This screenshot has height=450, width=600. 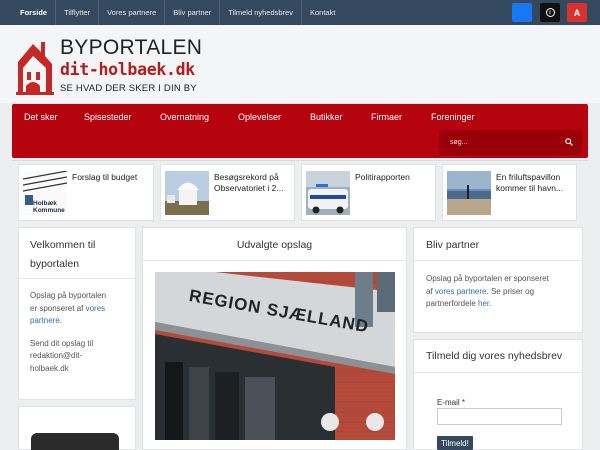 I want to click on featured-title: Udvalgte opslag, so click(x=274, y=245).